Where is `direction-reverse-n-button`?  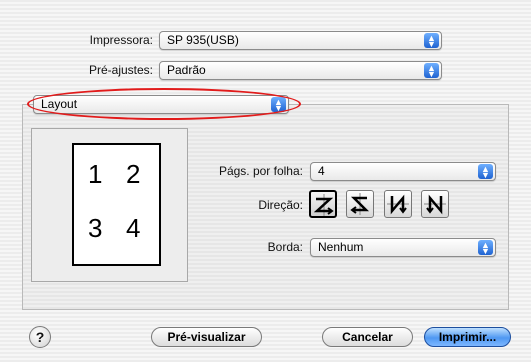 direction-reverse-n-button is located at coordinates (435, 204).